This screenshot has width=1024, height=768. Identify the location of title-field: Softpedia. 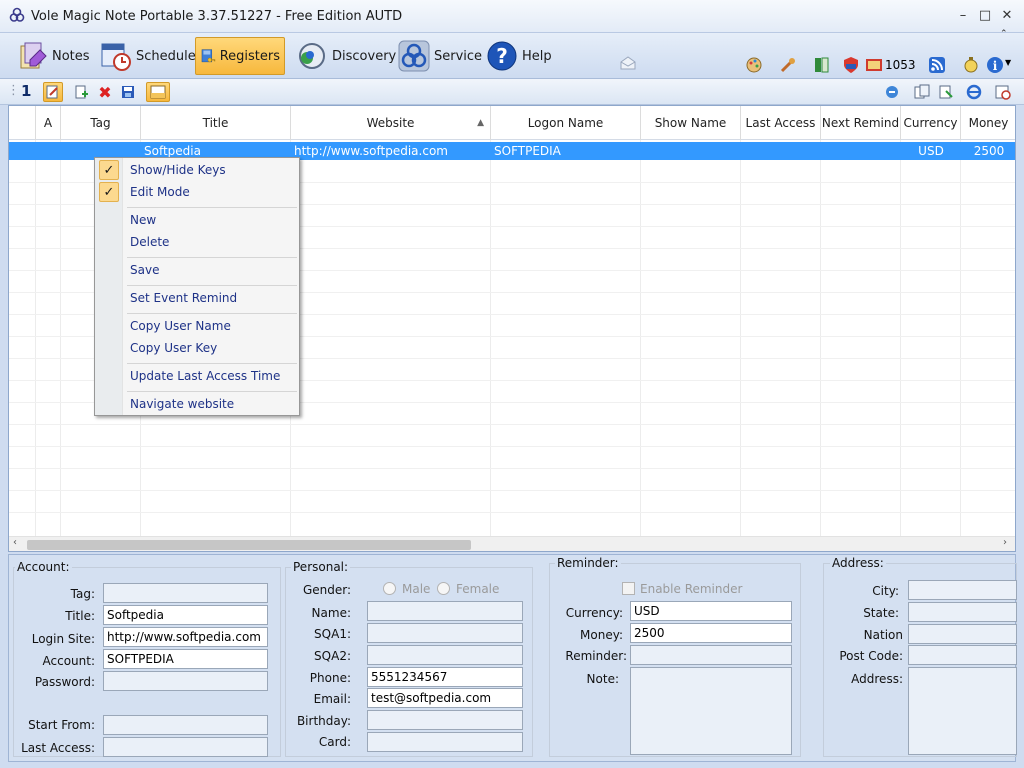
(185, 615).